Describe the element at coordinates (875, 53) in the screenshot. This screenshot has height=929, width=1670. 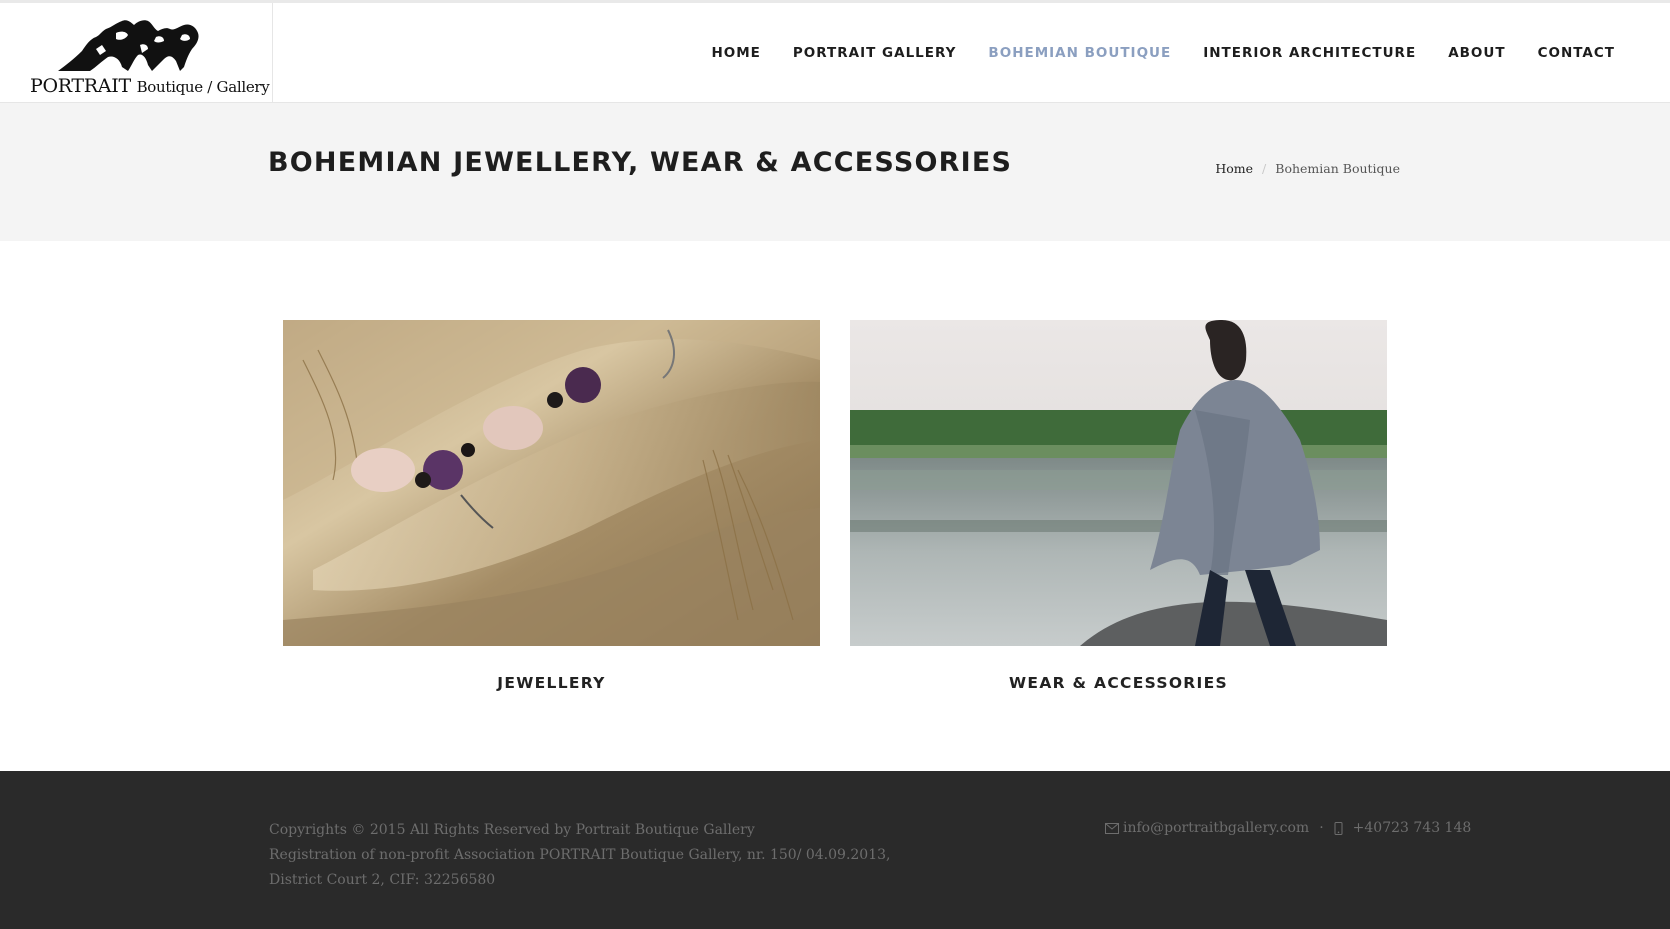
I see `nav-item-portrait-gallery: PORTRAIT GALLERY` at that location.